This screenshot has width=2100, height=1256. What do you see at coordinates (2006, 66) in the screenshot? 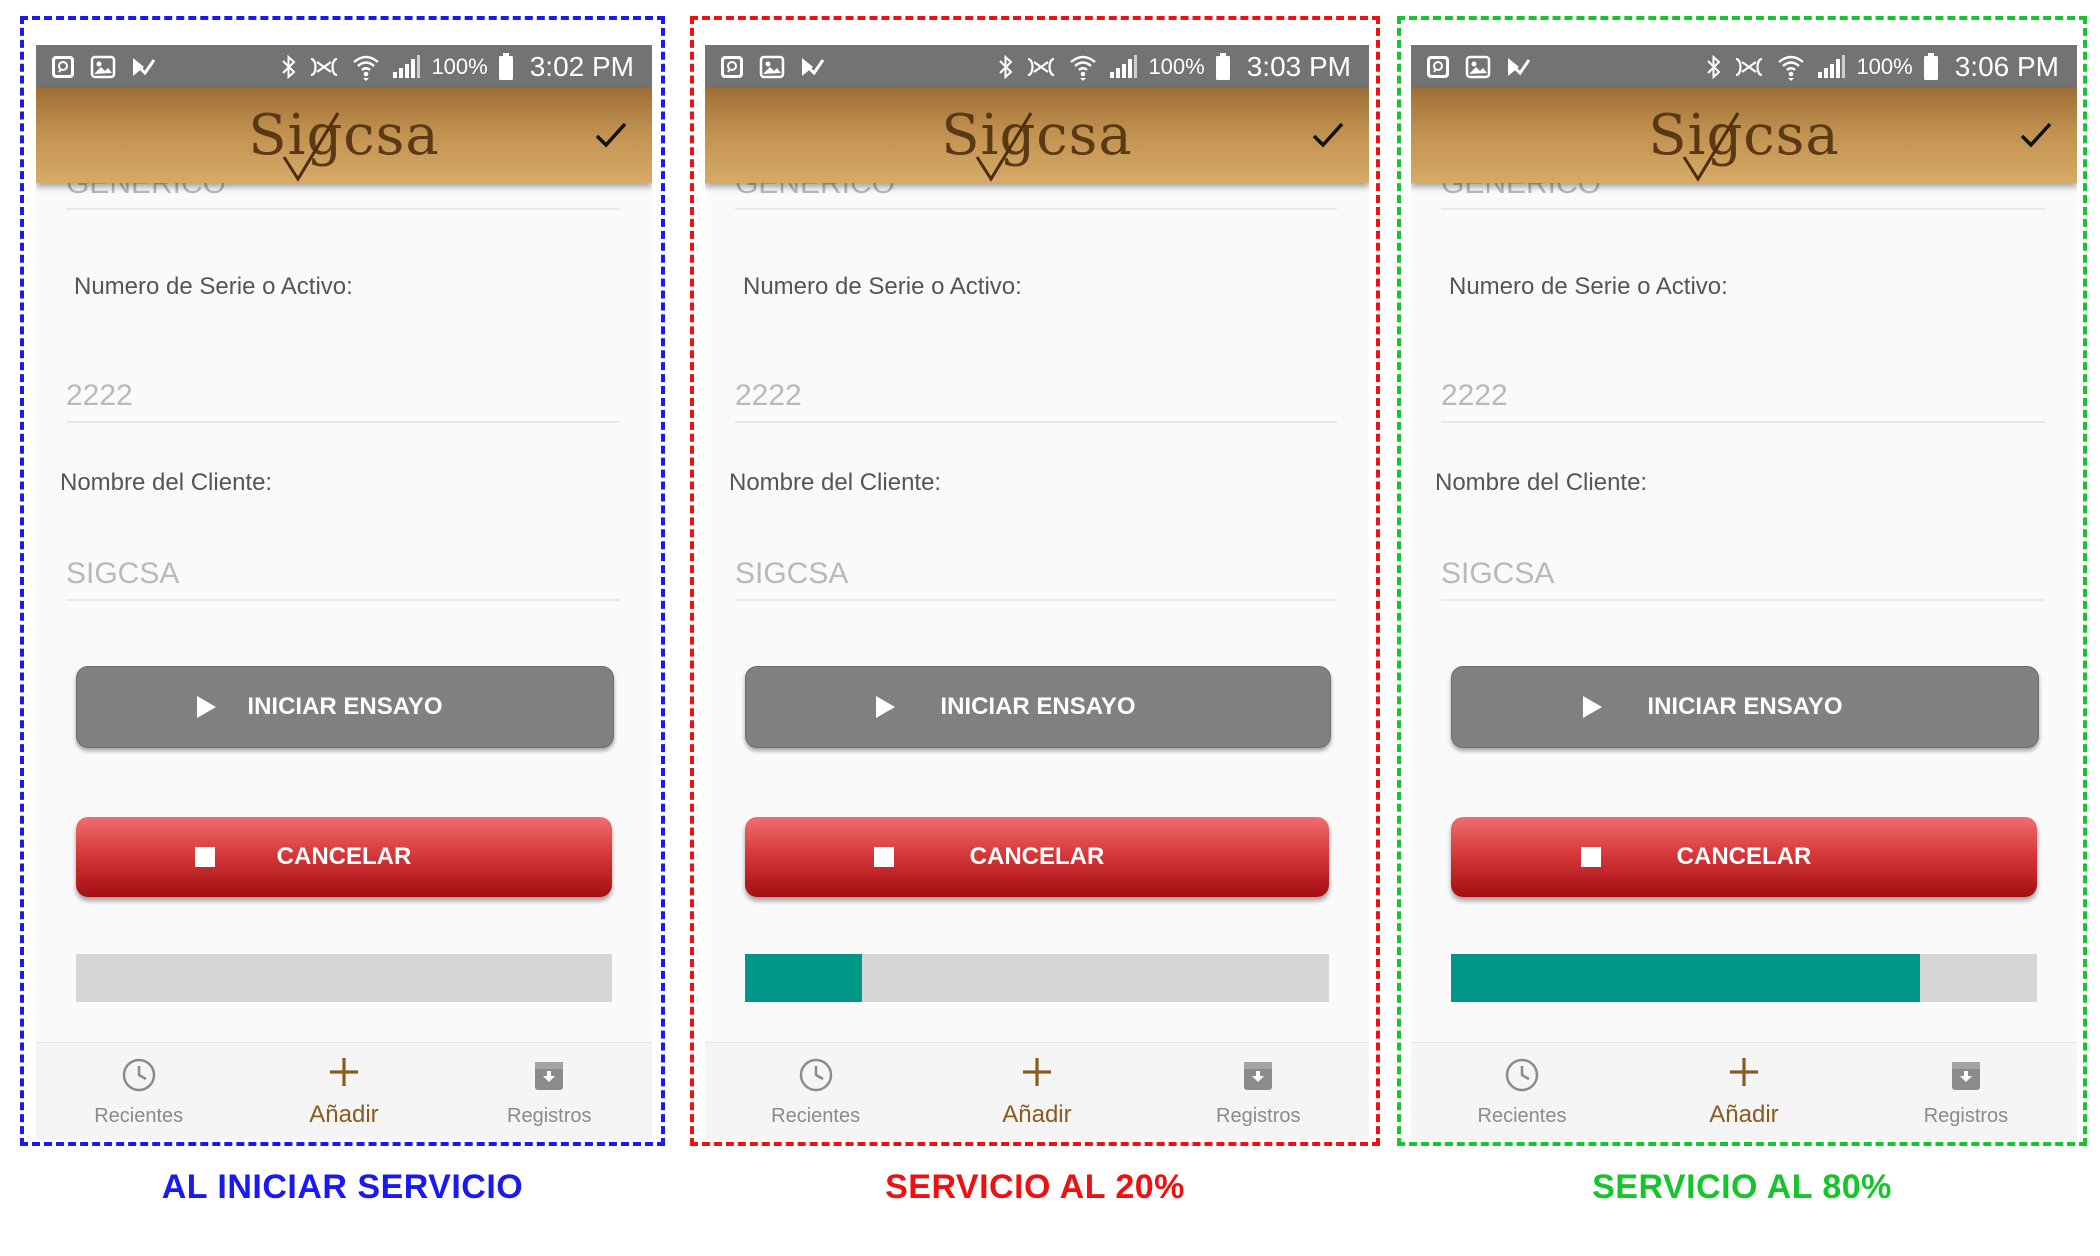
I see `clock-time: 3:06 PM` at bounding box center [2006, 66].